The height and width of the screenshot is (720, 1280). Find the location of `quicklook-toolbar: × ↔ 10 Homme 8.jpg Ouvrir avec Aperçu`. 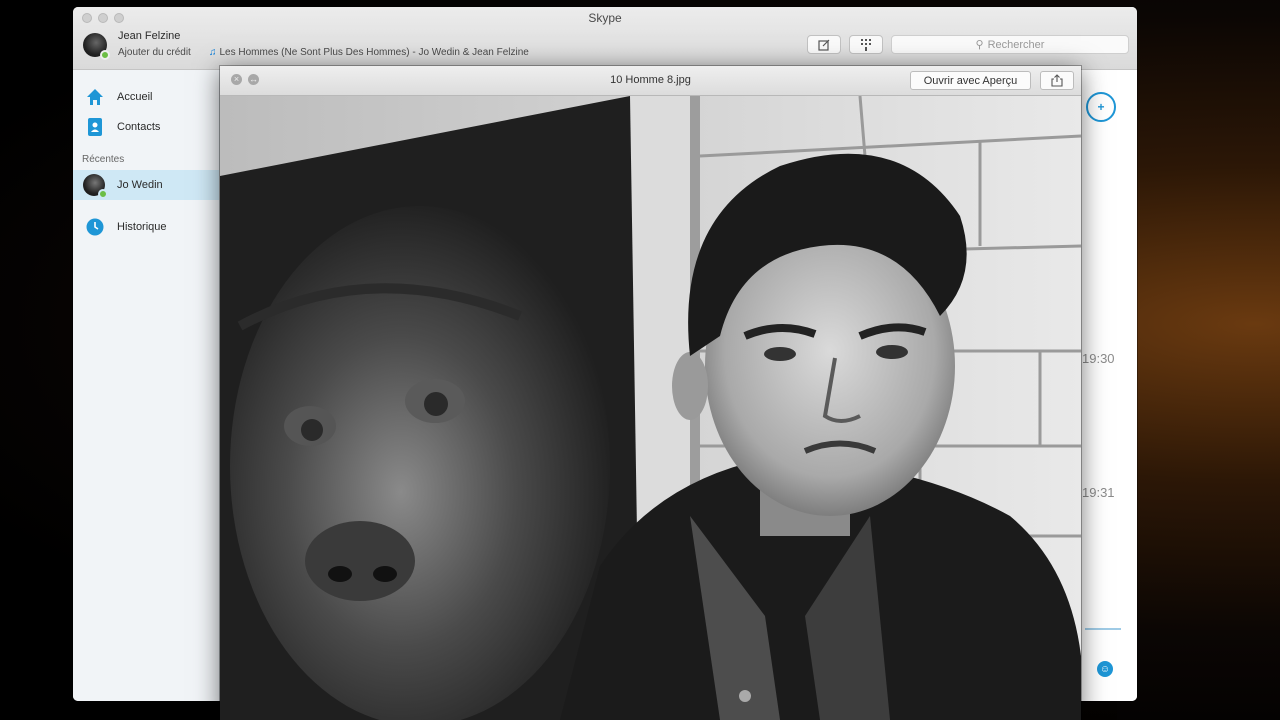

quicklook-toolbar: × ↔ 10 Homme 8.jpg Ouvrir avec Aperçu is located at coordinates (650, 81).